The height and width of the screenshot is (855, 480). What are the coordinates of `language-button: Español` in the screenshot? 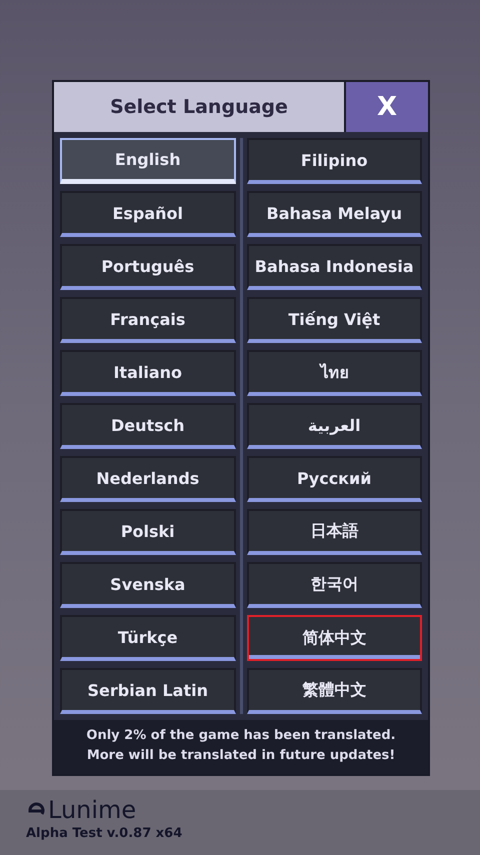 It's located at (148, 214).